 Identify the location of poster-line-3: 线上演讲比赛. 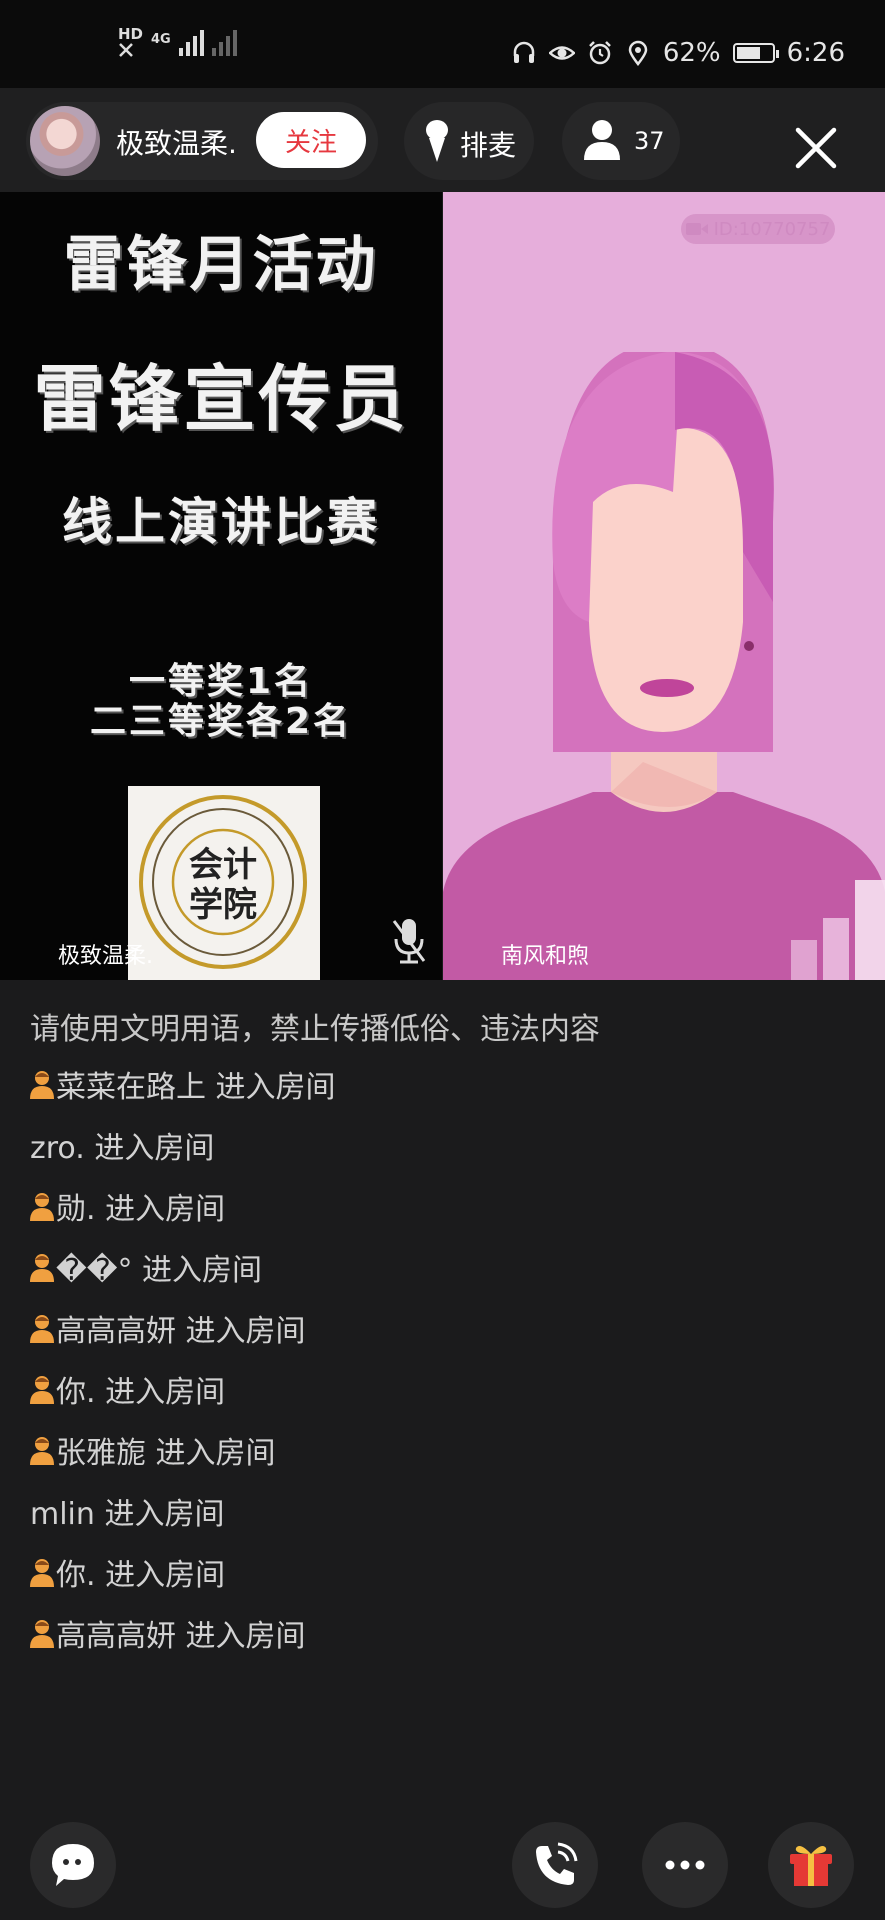
(221, 522).